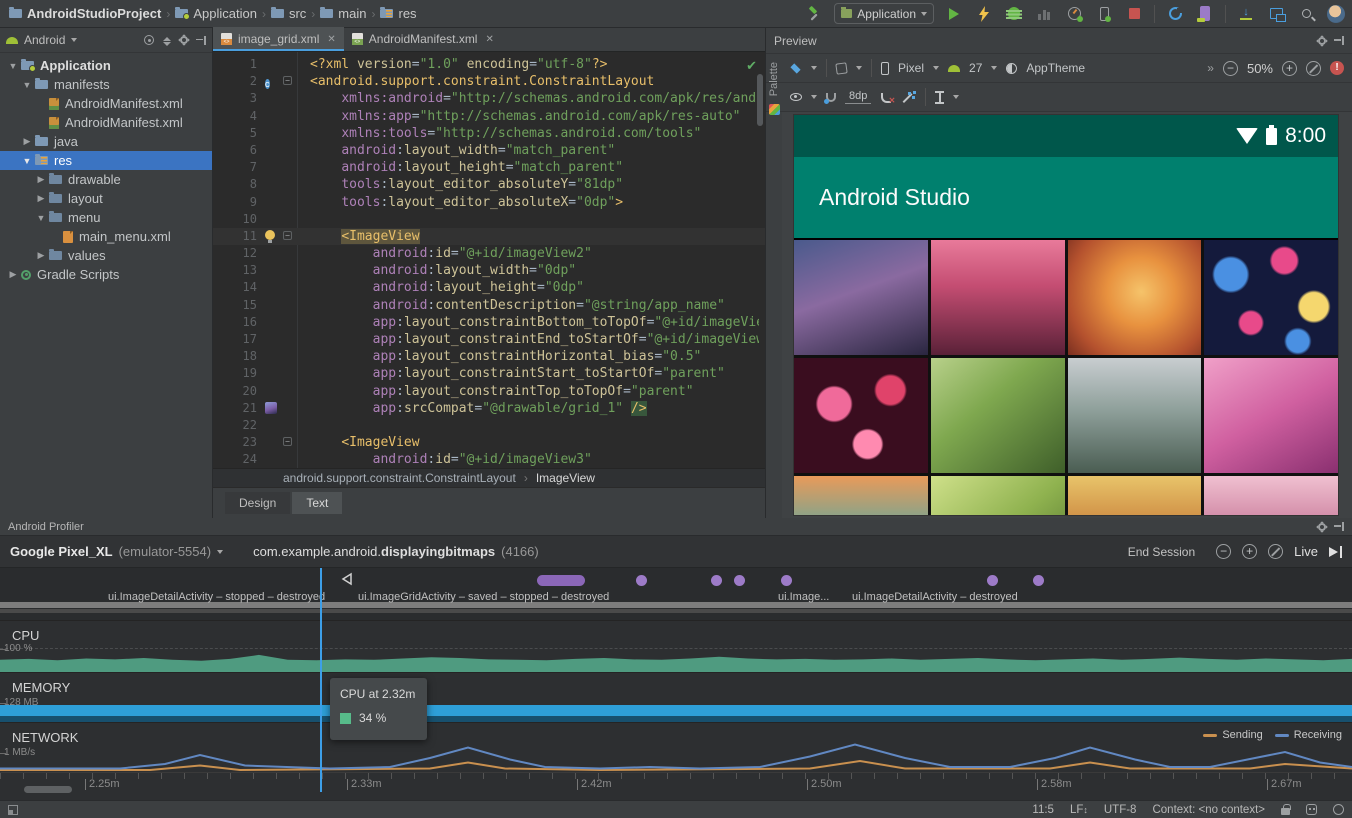  I want to click on code-line: 10, so click(489, 219).